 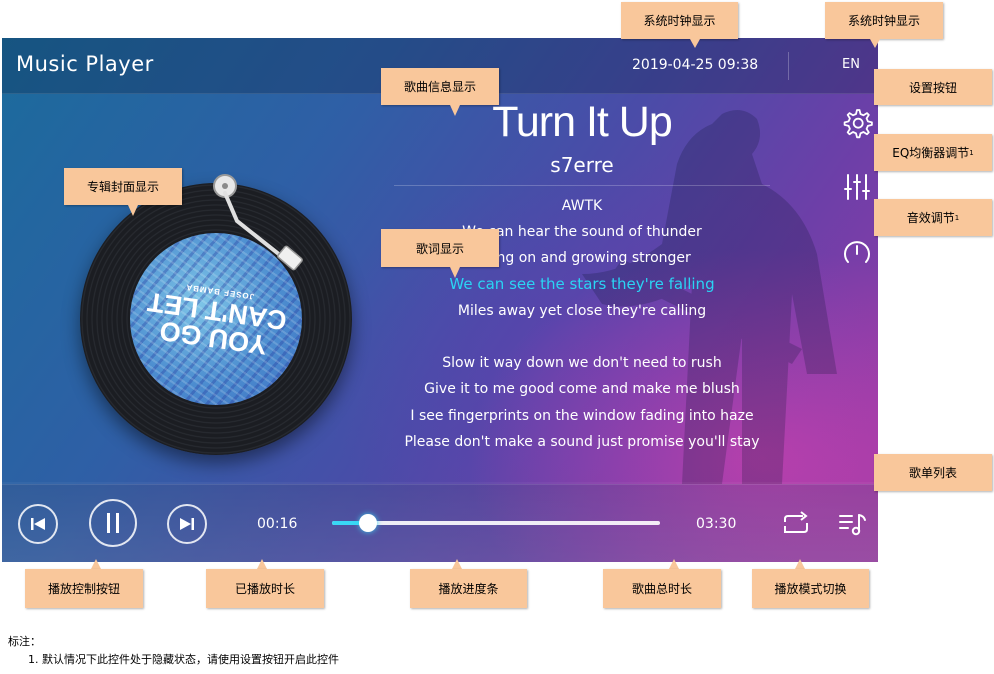 I want to click on playlist-icon, so click(x=853, y=524).